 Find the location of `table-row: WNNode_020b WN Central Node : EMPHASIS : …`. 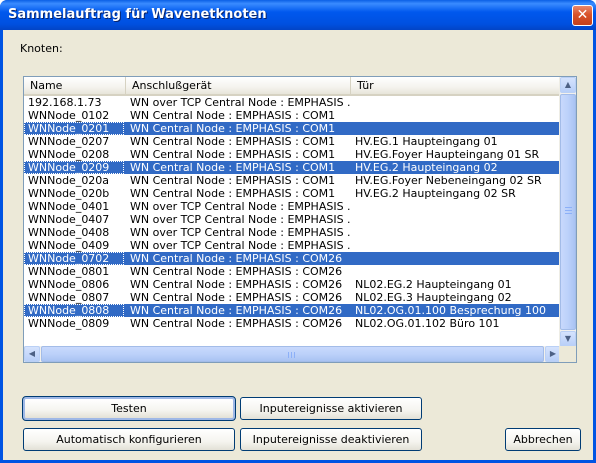

table-row: WNNode_020b WN Central Node : EMPHASIS : … is located at coordinates (292, 193).